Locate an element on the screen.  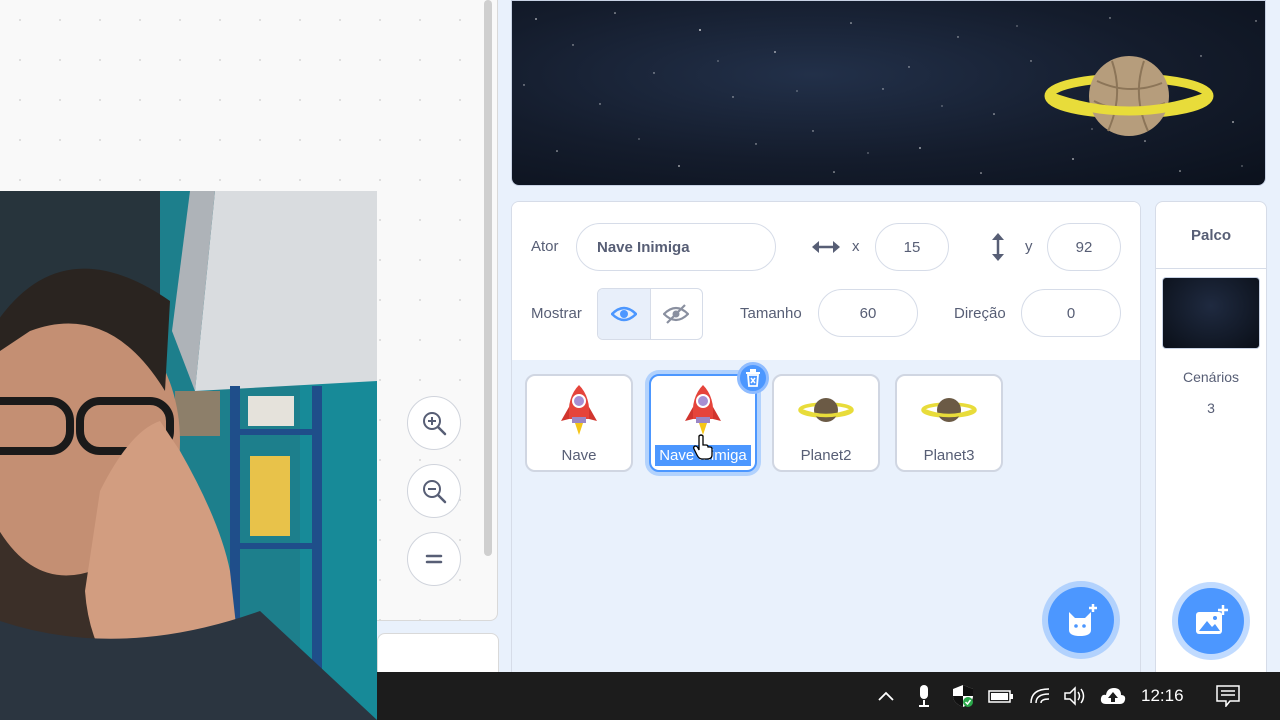
notification-icon is located at coordinates (1228, 696).